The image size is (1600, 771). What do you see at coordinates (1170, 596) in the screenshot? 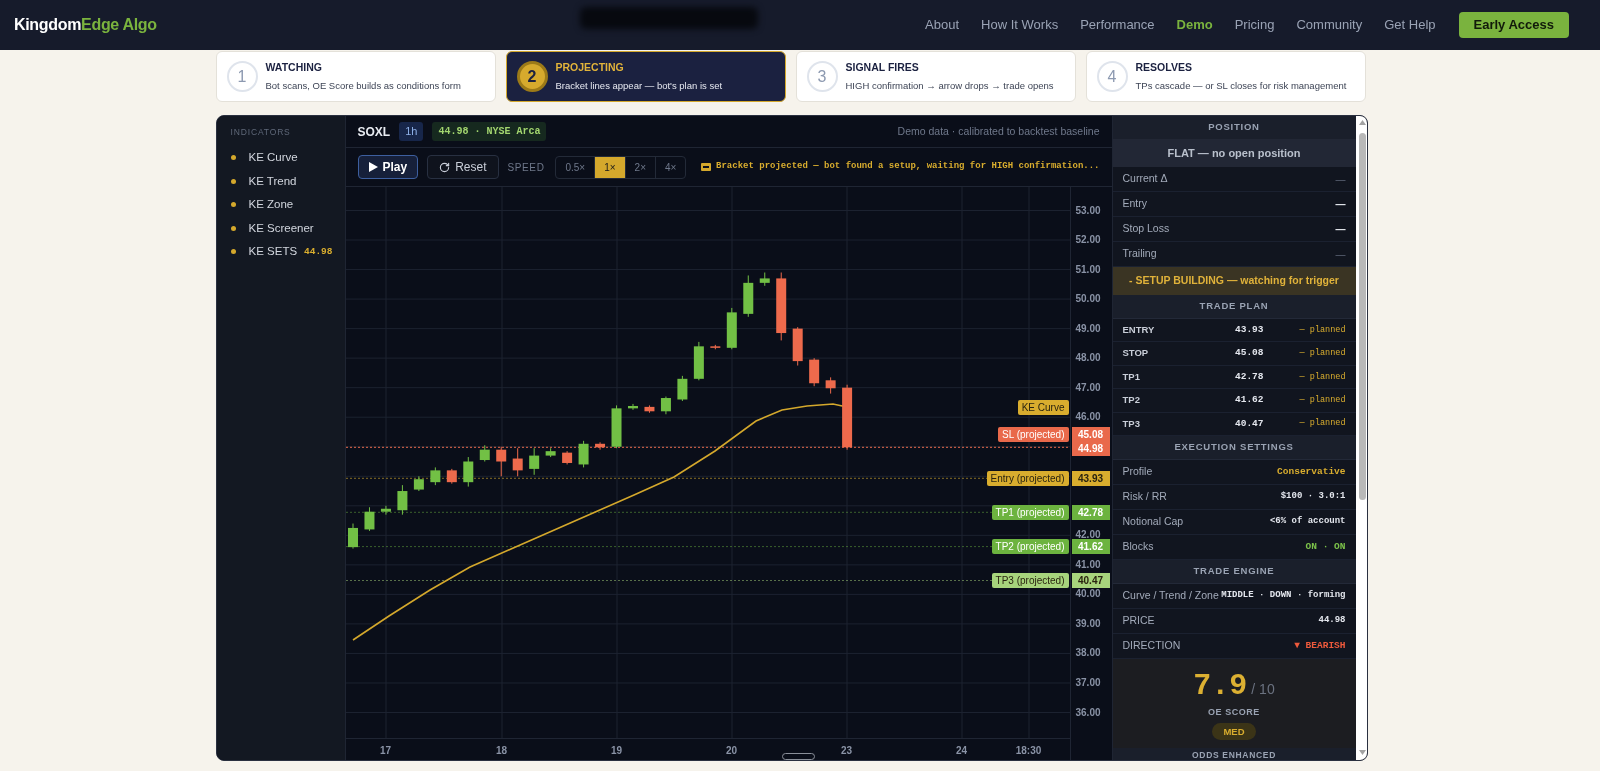
I see `row-label: Curve / Trend / Zone` at bounding box center [1170, 596].